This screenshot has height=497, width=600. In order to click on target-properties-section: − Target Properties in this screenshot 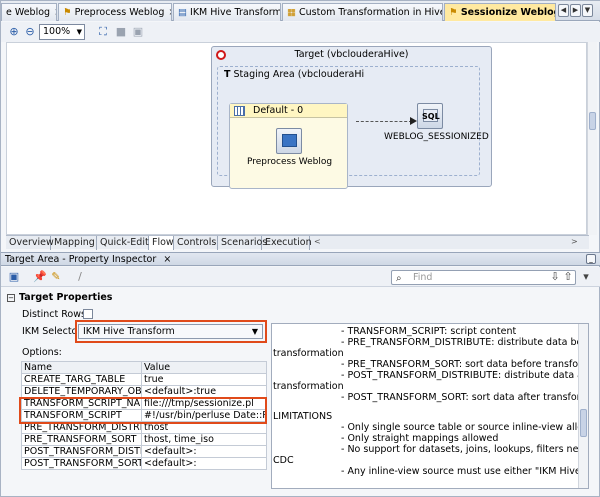, I will do `click(59, 297)`.